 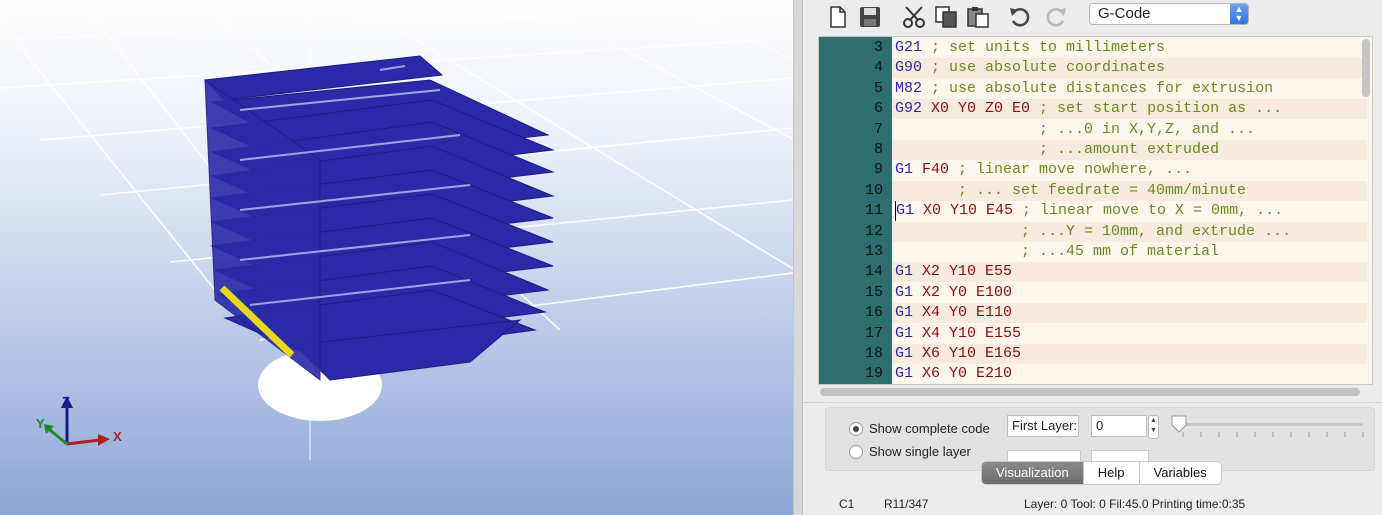 I want to click on gcode-params: X0 Y10 E45, so click(x=968, y=211).